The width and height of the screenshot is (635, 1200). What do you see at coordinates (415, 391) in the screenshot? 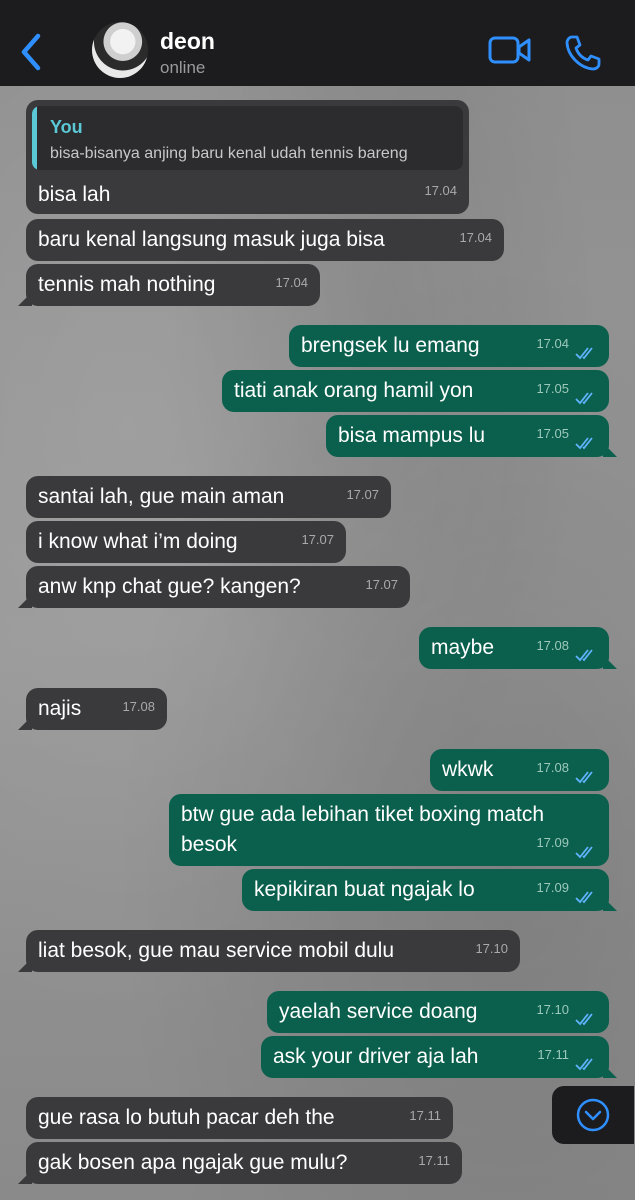
I see `message-bubble-outgoing: tiati anak orang hamil yon 17.05` at bounding box center [415, 391].